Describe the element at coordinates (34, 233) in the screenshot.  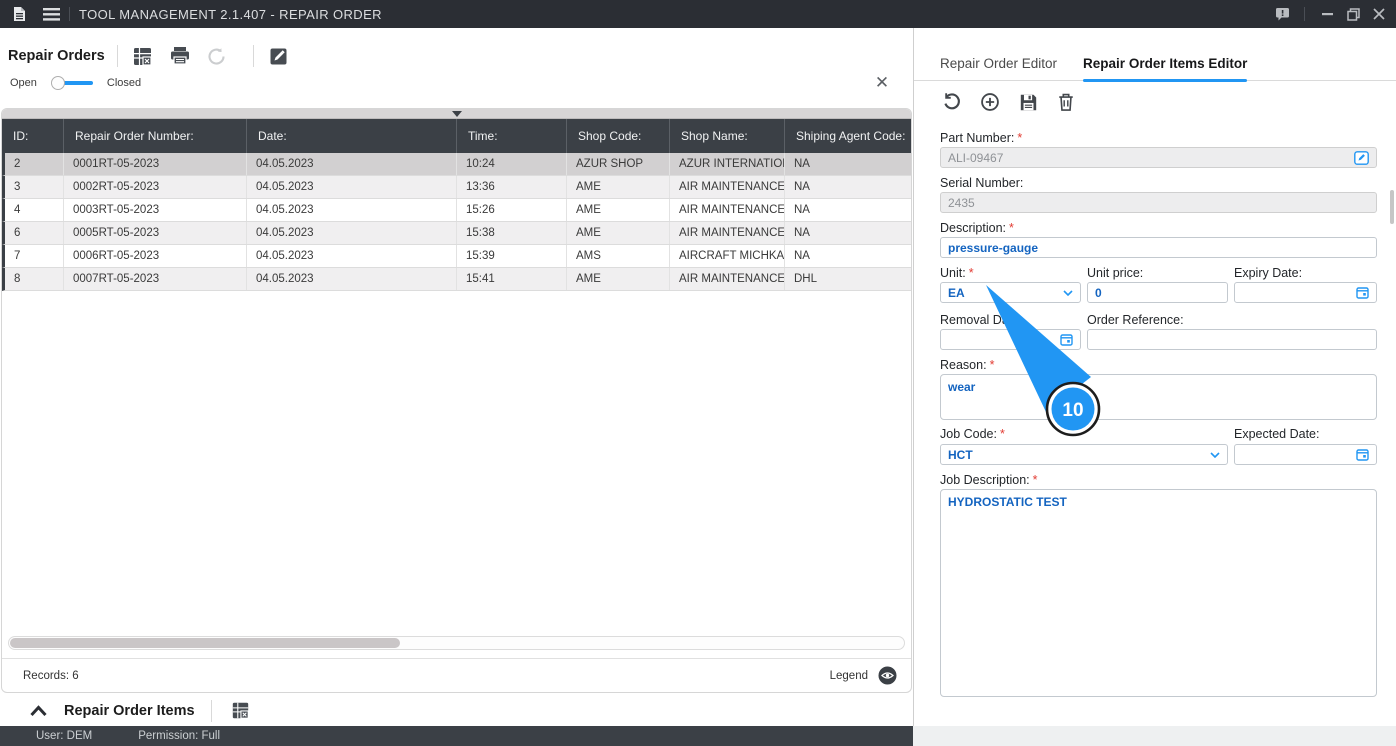
I see `table-cell: 6` at that location.